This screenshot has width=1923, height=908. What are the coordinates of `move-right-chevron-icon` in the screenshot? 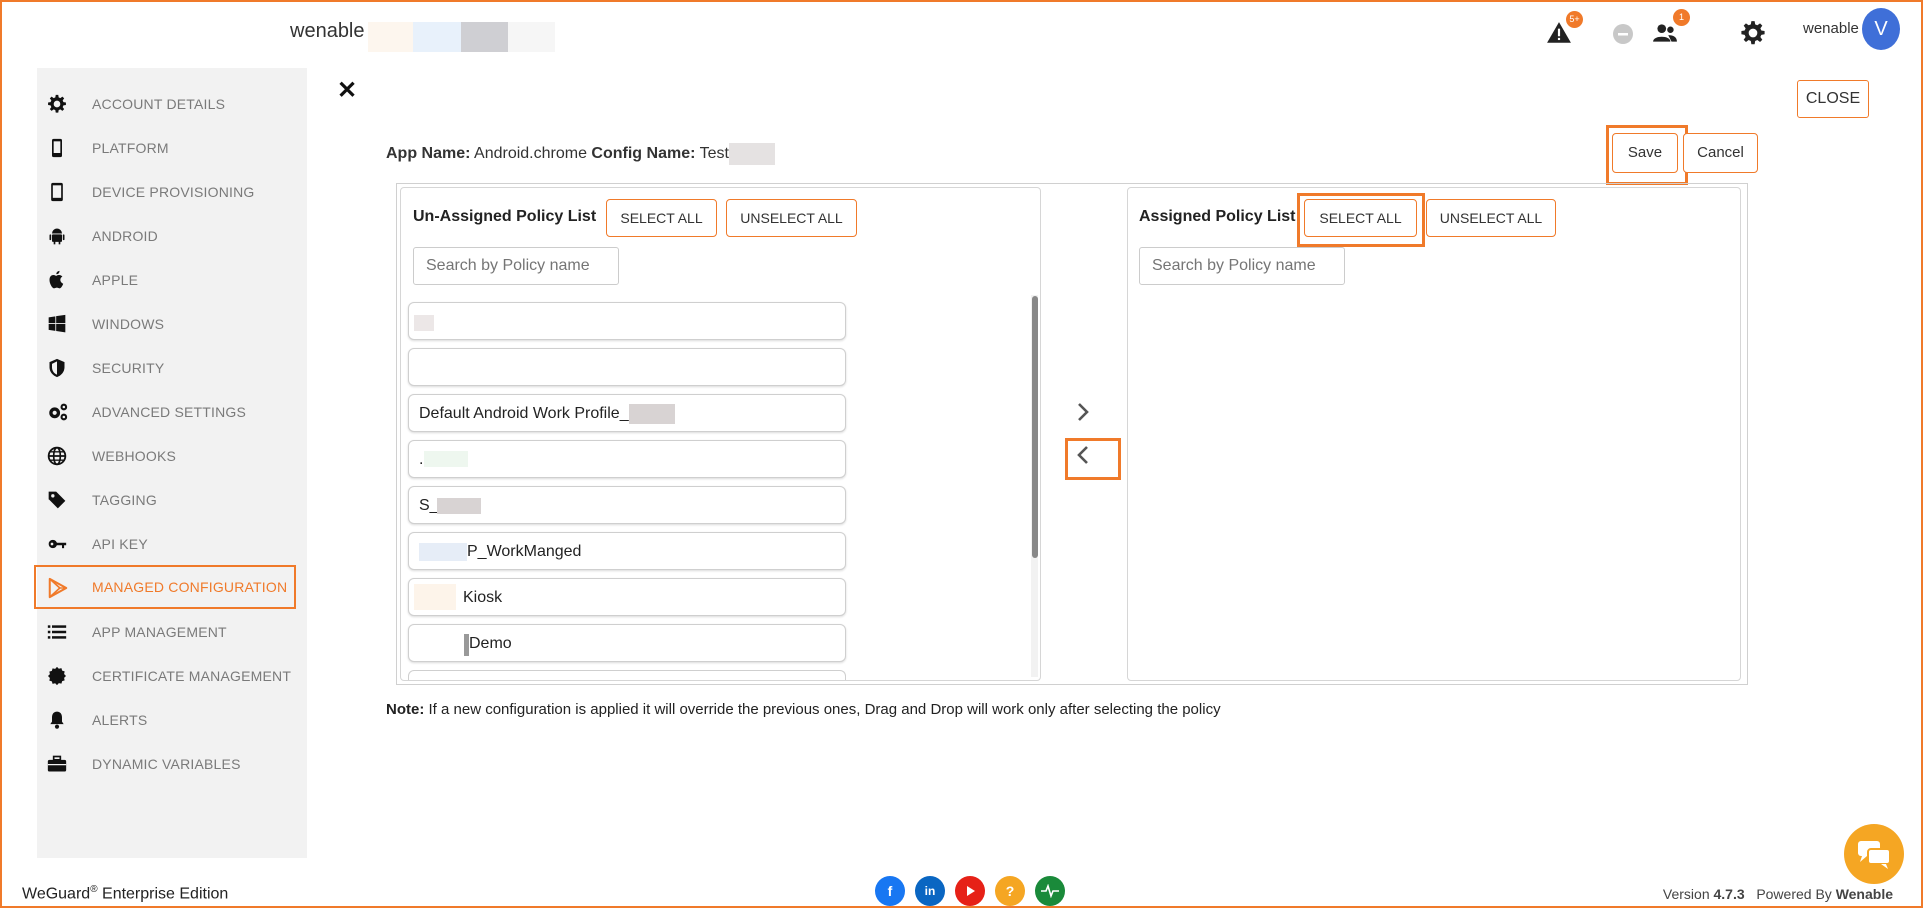 It's located at (1083, 415).